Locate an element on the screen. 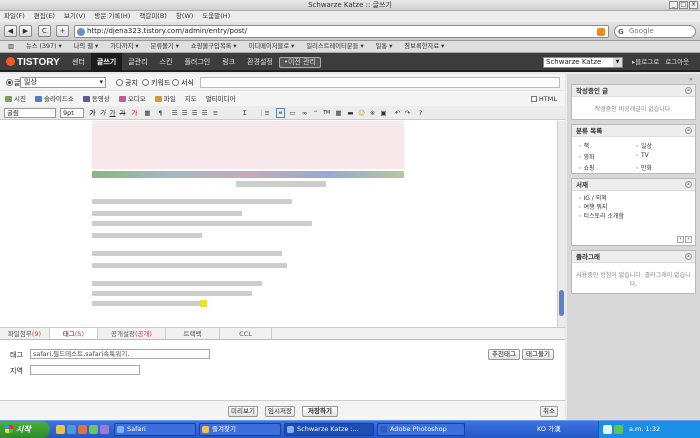  nav-plugin: 플러그인 is located at coordinates (197, 62).